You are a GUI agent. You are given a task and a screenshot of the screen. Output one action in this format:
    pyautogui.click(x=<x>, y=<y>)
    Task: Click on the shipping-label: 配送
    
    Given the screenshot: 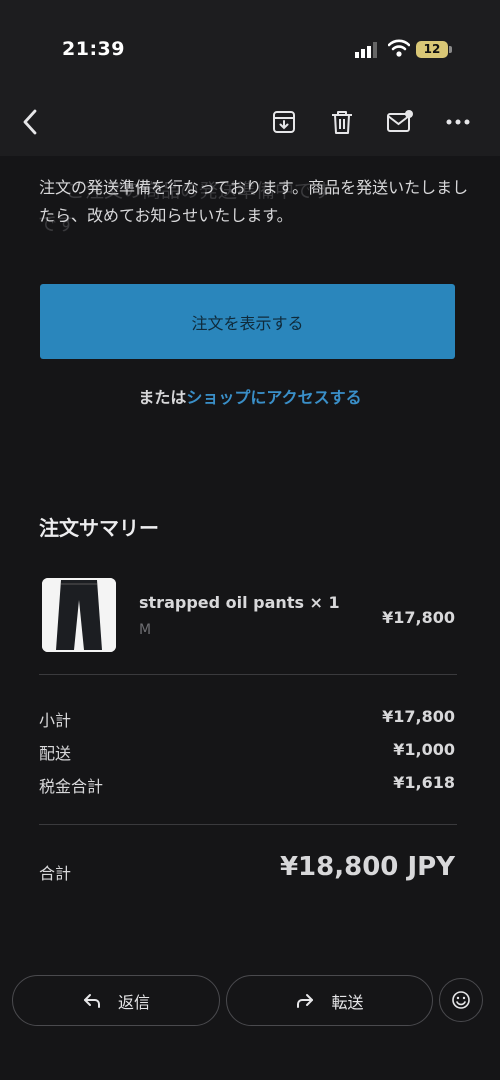 What is the action you would take?
    pyautogui.click(x=55, y=753)
    